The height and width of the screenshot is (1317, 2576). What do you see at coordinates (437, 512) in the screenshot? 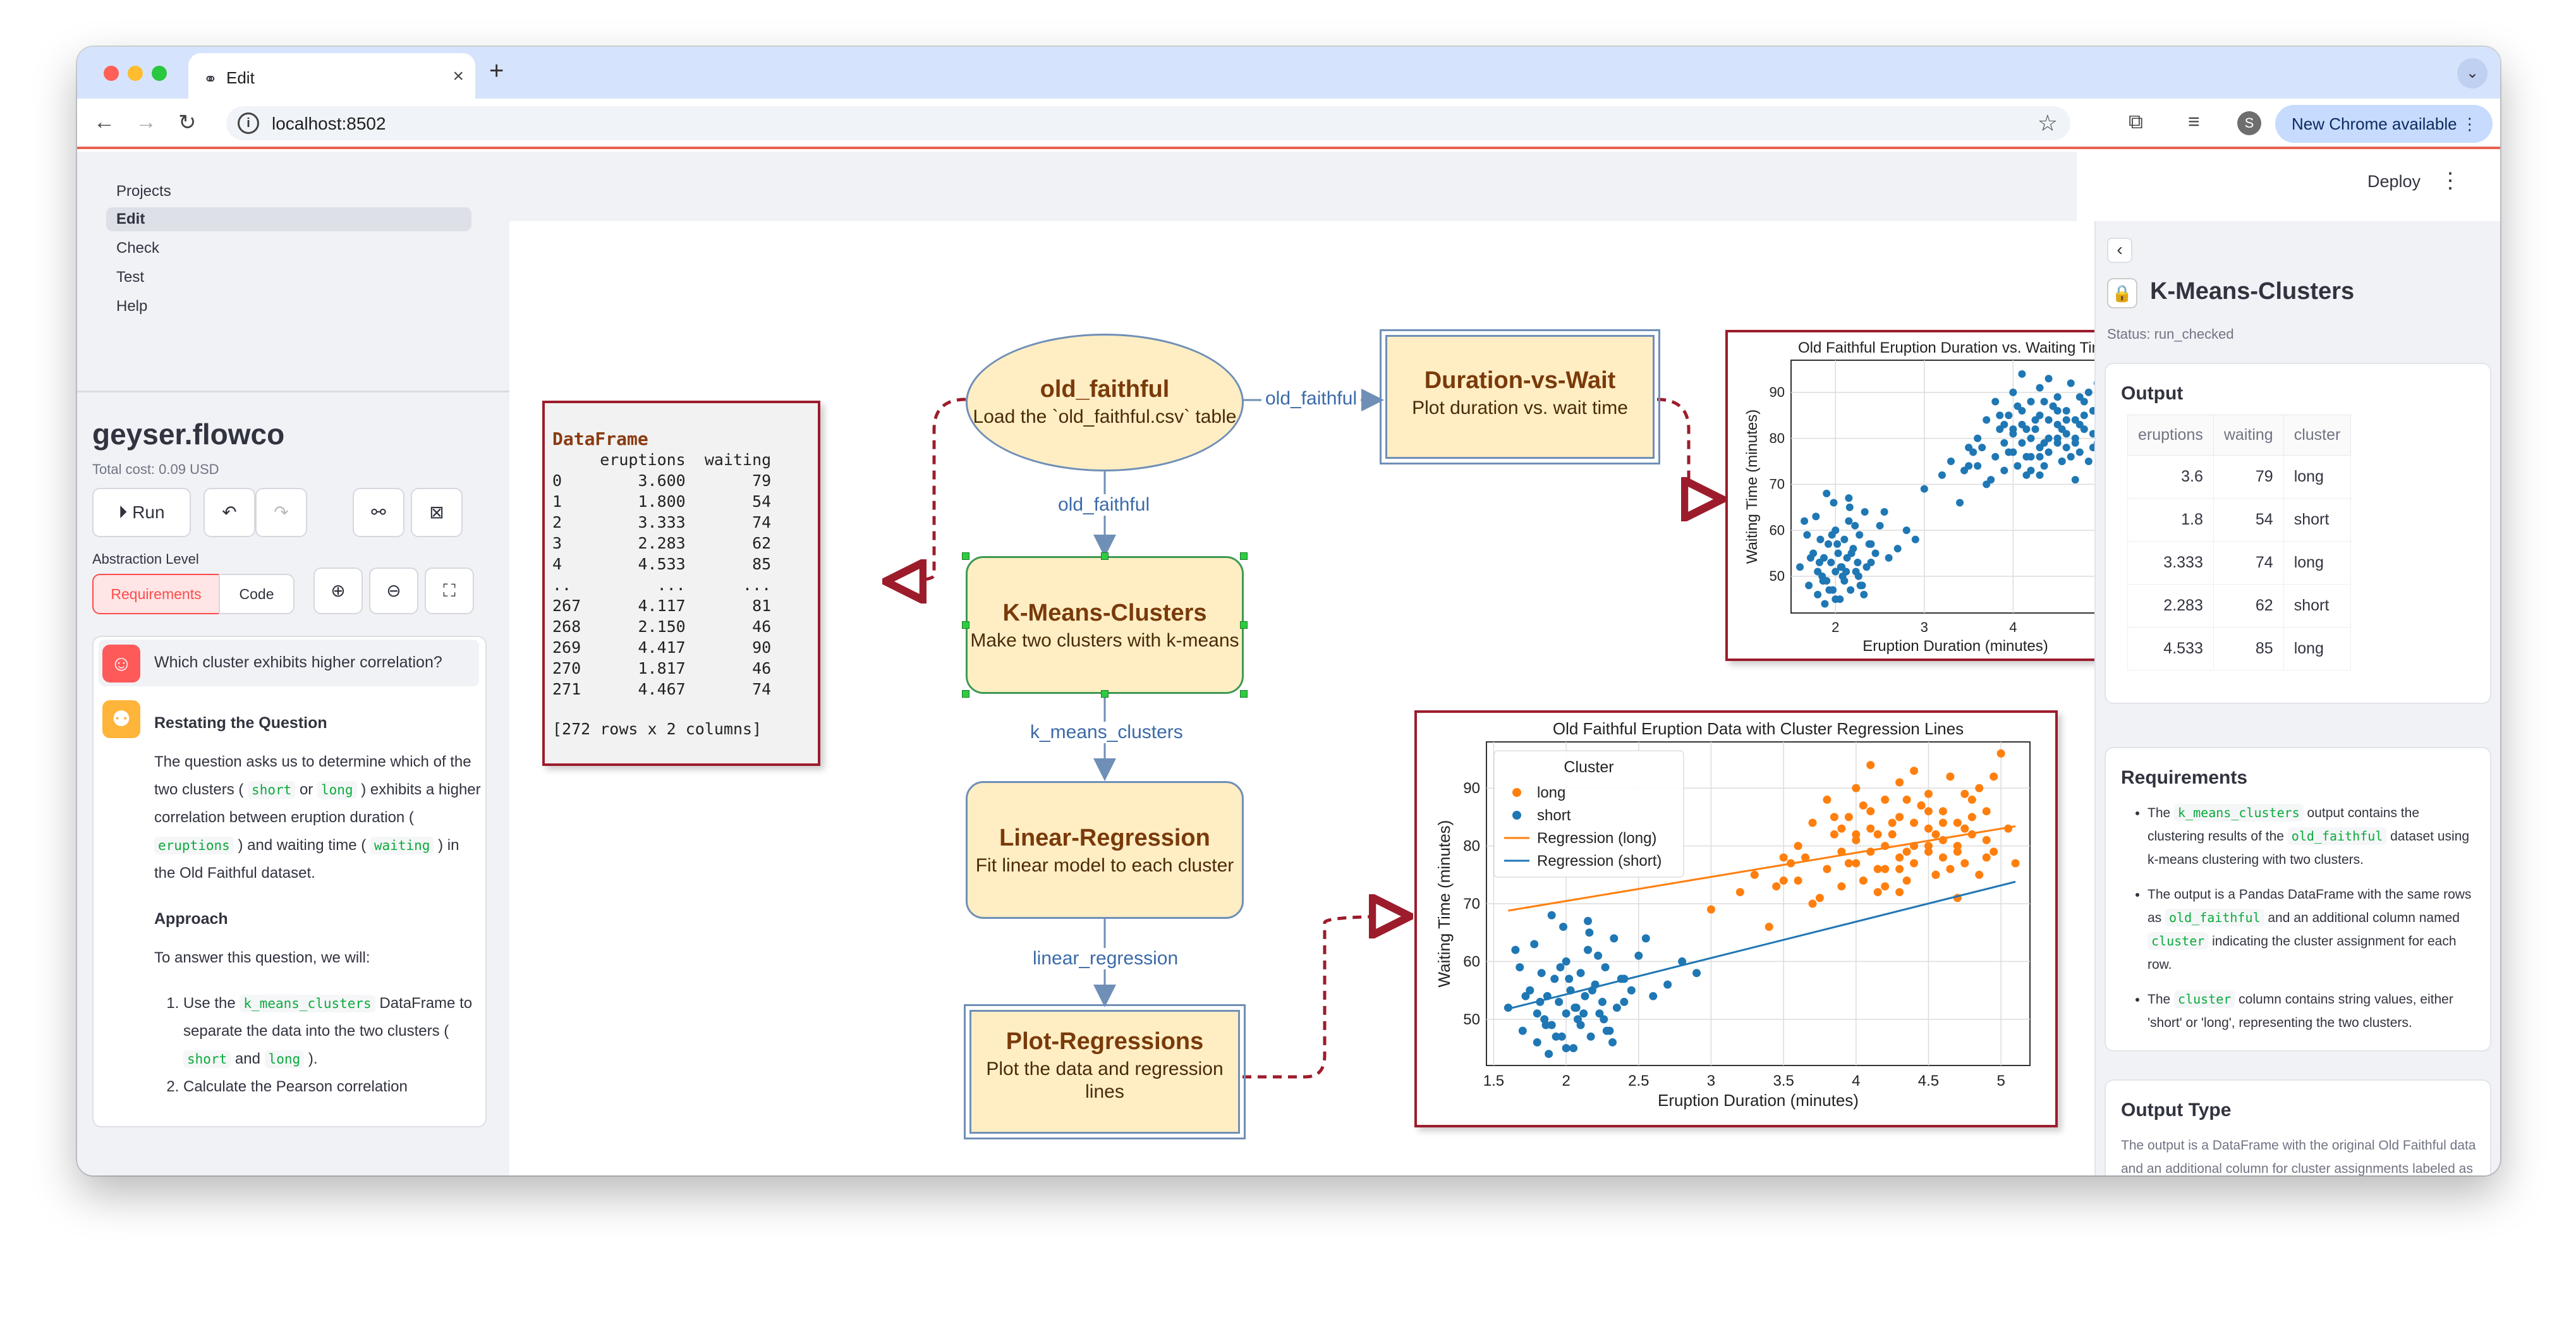
I see `clear-button: ⊠` at bounding box center [437, 512].